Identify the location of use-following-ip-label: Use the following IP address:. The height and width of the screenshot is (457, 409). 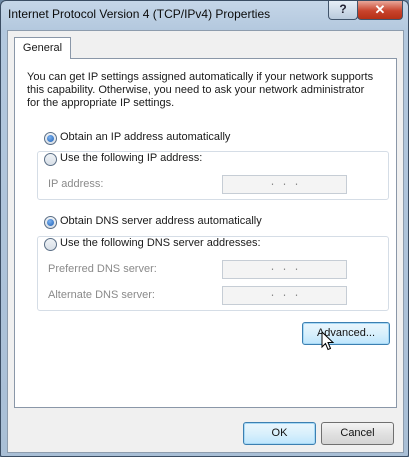
(132, 158).